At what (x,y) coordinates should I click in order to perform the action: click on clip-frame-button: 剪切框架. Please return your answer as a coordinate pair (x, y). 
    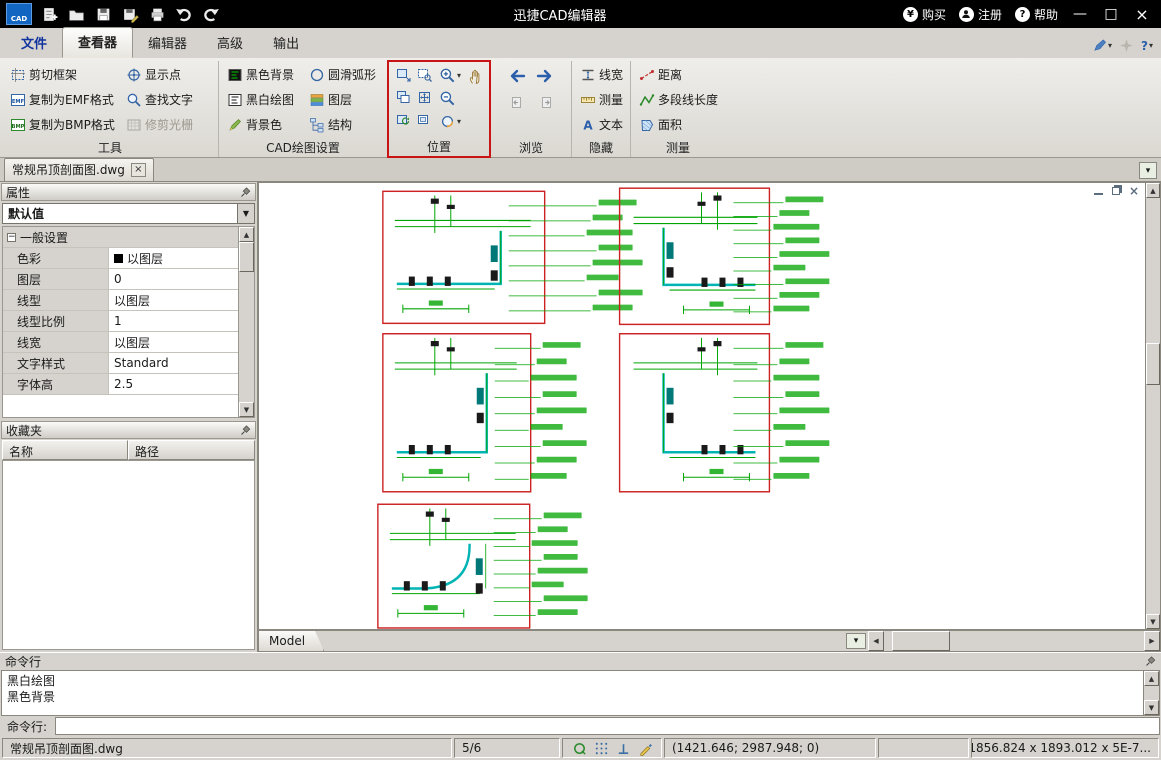
    Looking at the image, I should click on (65, 74).